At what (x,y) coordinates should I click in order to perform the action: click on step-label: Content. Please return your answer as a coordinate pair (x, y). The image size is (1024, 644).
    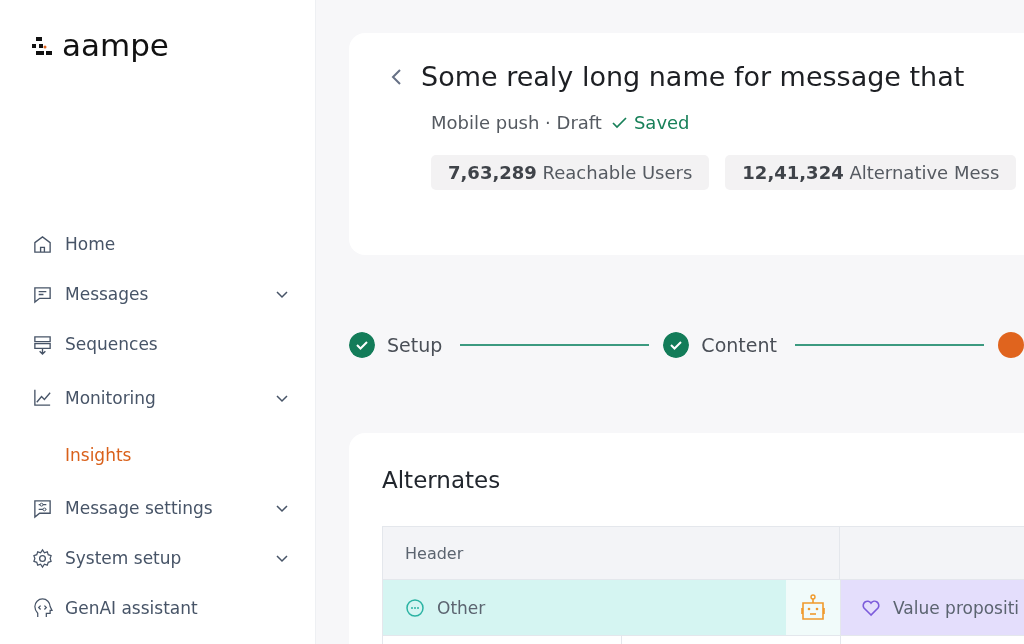
    Looking at the image, I should click on (739, 345).